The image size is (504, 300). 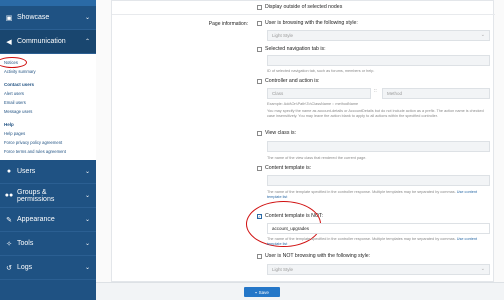 I want to click on nav-section-label: Users, so click(x=26, y=171).